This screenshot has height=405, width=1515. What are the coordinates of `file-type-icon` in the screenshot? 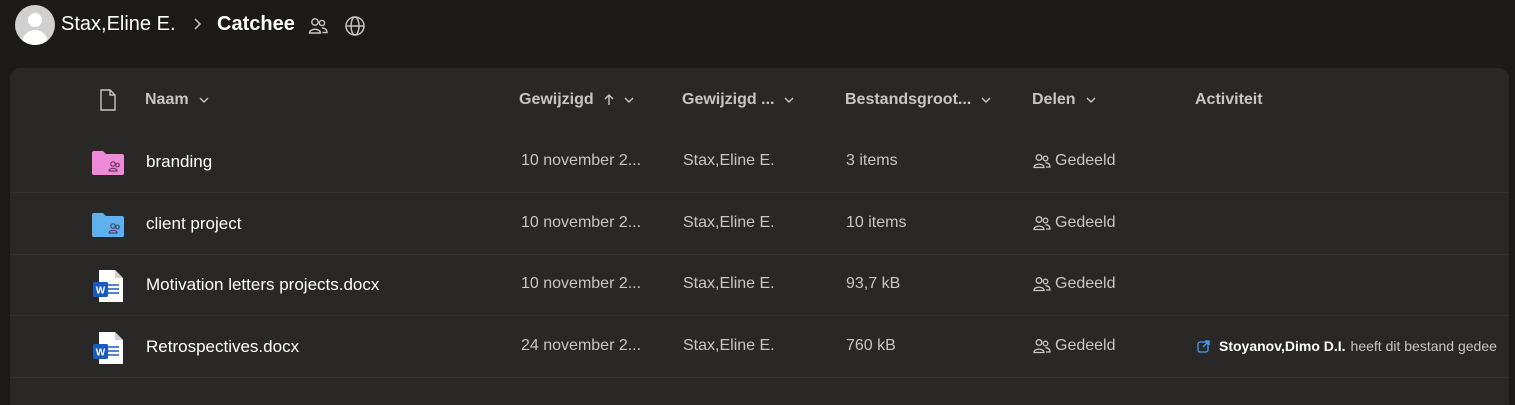 It's located at (108, 100).